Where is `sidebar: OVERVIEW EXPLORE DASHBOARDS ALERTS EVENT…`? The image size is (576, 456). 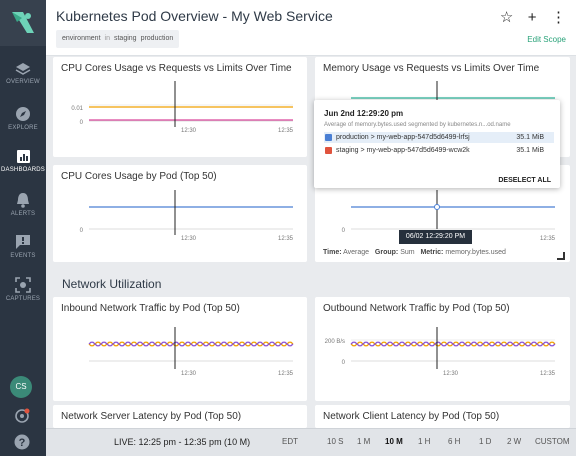
sidebar: OVERVIEW EXPLORE DASHBOARDS ALERTS EVENT… is located at coordinates (23, 228).